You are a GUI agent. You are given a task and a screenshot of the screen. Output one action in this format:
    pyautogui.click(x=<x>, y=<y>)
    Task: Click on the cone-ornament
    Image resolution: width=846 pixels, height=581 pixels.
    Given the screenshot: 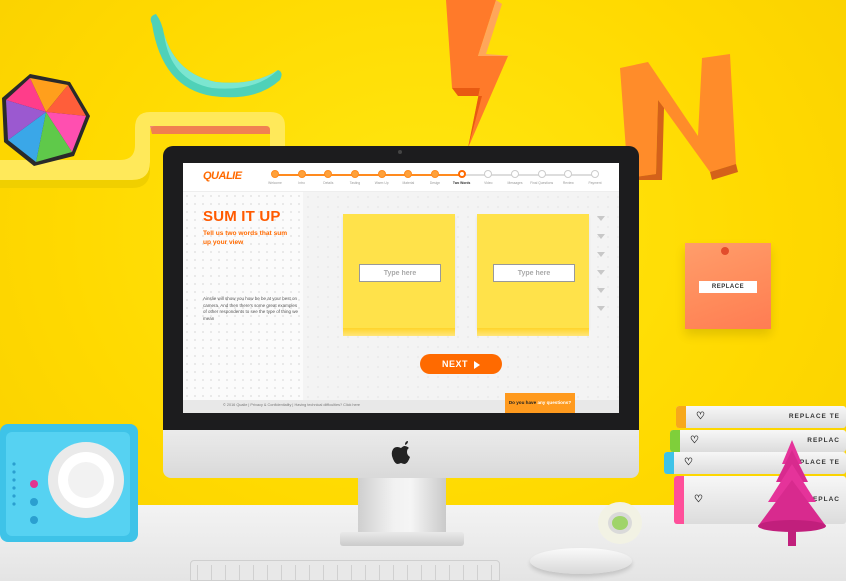 What is the action you would take?
    pyautogui.click(x=792, y=493)
    